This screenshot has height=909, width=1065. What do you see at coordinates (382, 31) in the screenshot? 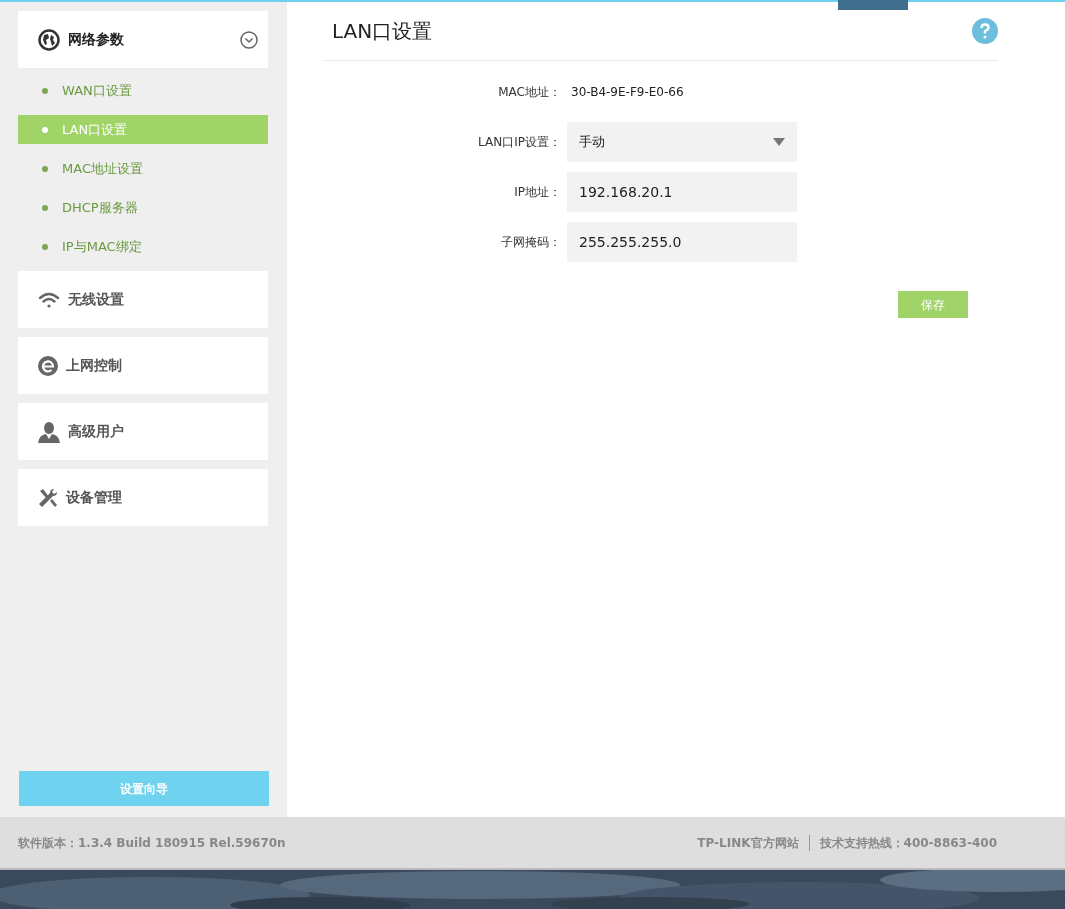
I see `page-title: LAN口设置` at bounding box center [382, 31].